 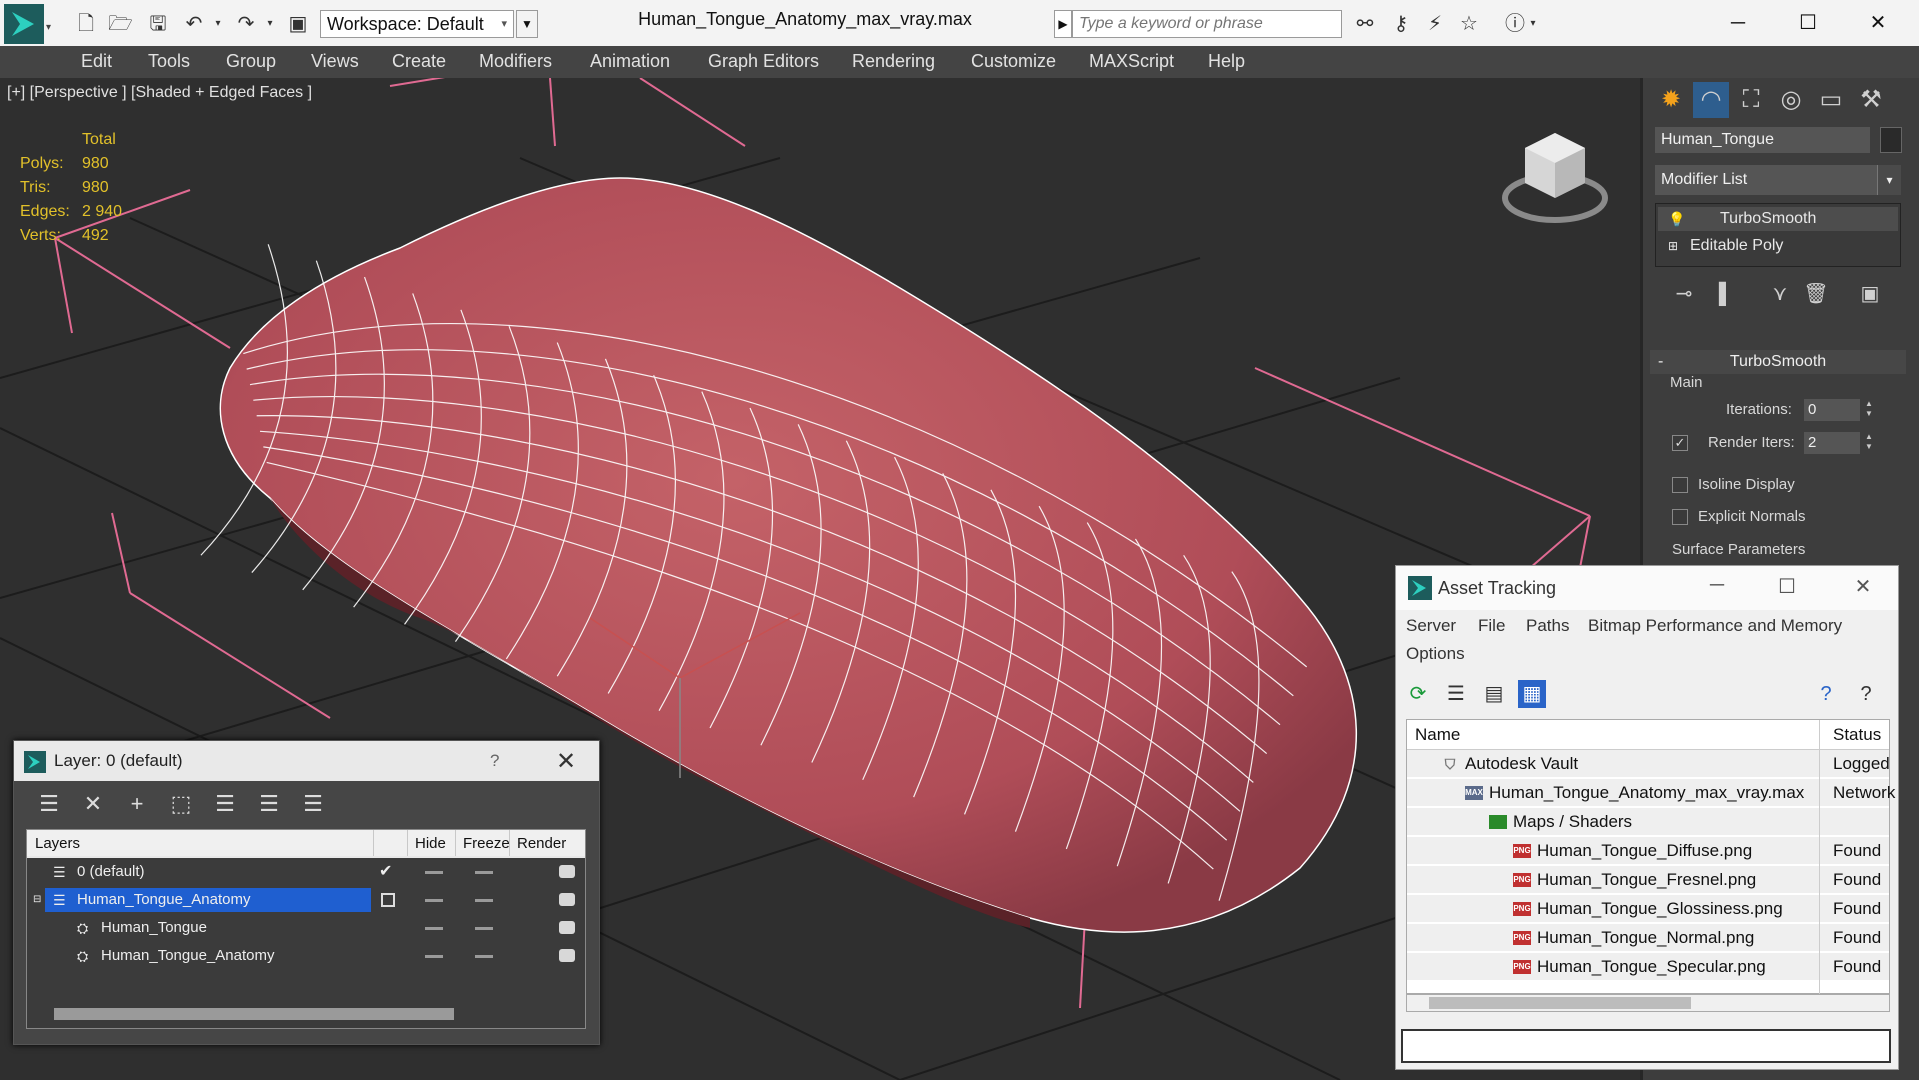 What do you see at coordinates (388, 900) in the screenshot?
I see `active-layer-box-icon` at bounding box center [388, 900].